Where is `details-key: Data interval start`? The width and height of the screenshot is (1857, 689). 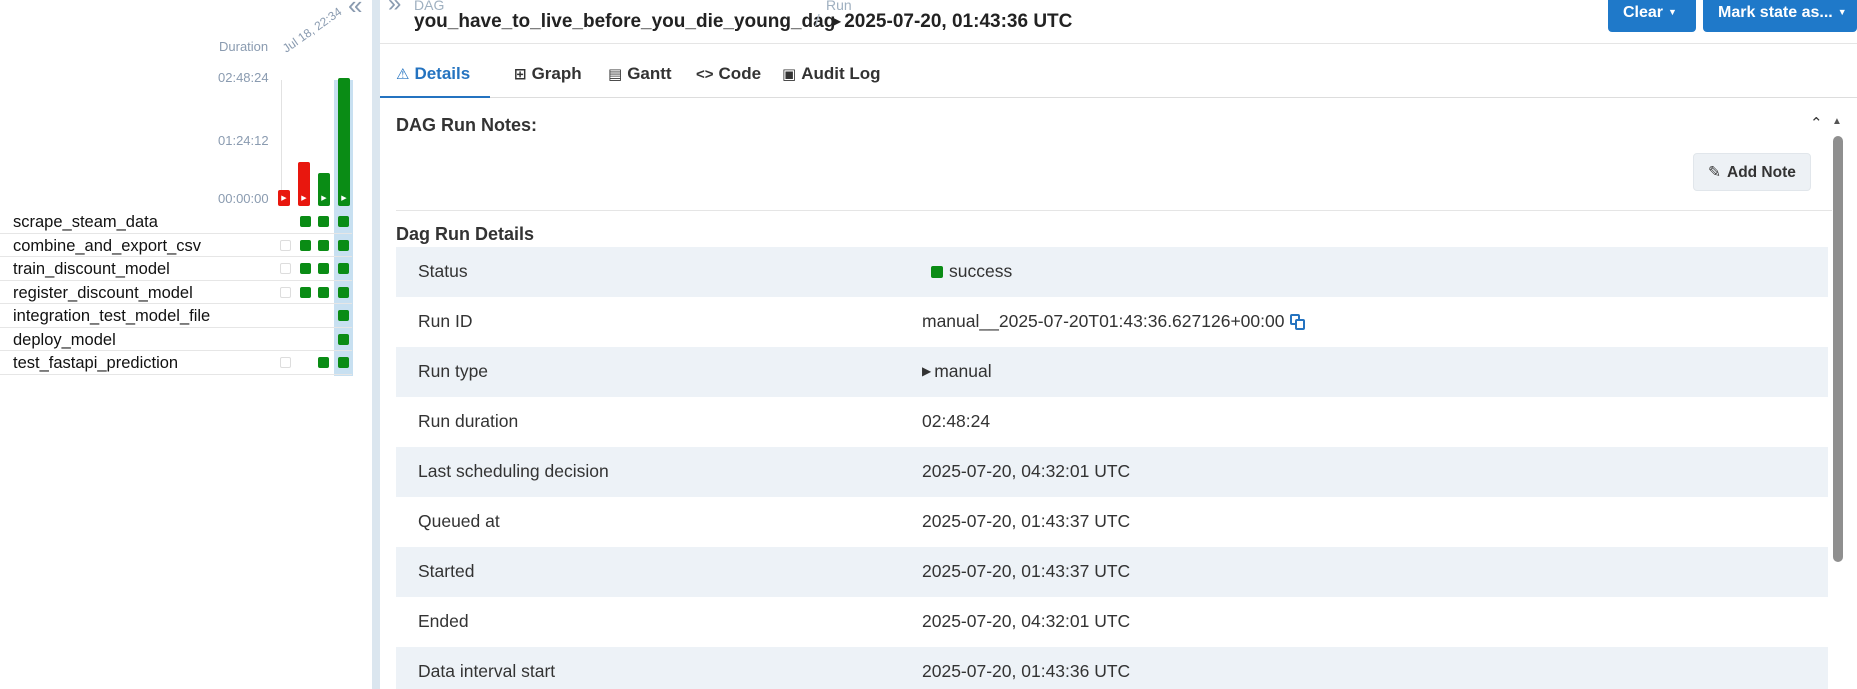 details-key: Data interval start is located at coordinates (487, 671).